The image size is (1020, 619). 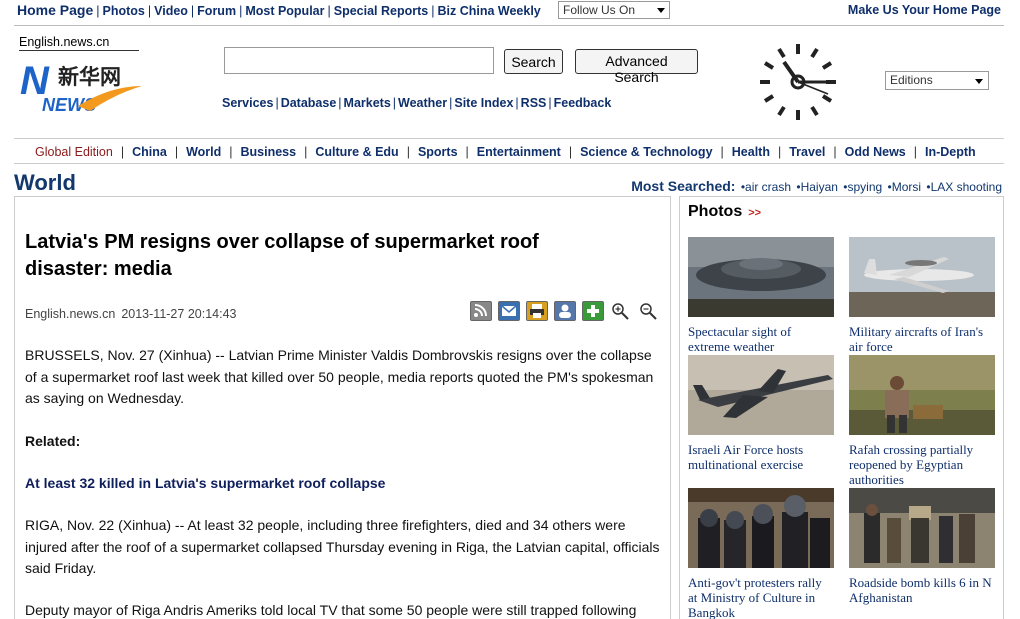 I want to click on most-popular-link: Most Popular, so click(x=284, y=11).